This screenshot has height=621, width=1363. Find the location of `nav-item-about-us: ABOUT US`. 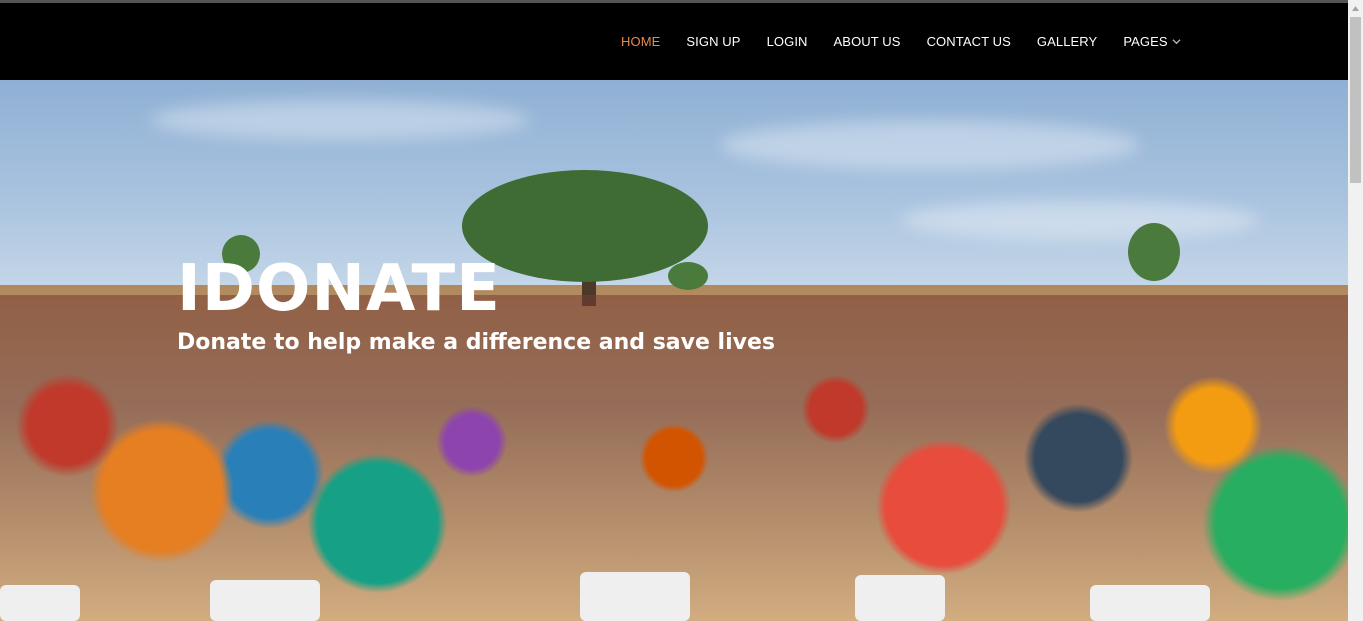

nav-item-about-us: ABOUT US is located at coordinates (867, 41).